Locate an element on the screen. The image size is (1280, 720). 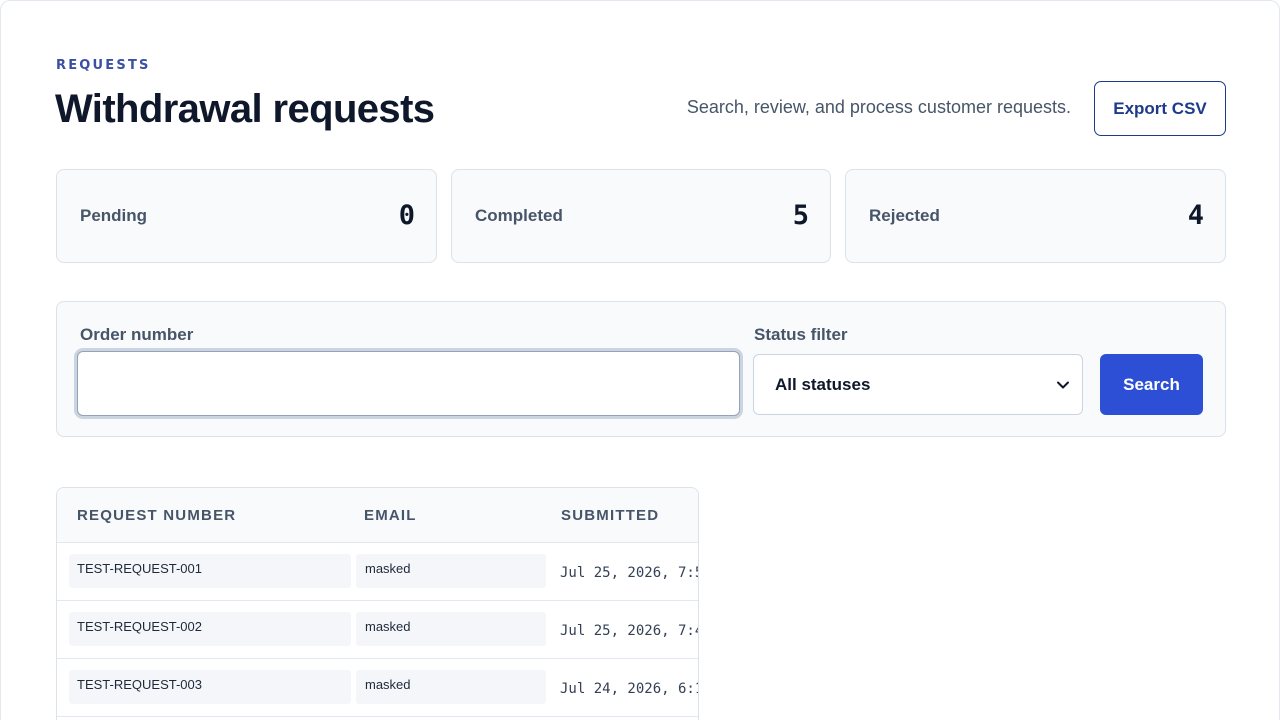
cell-request-number: TEST-REQUEST-002 is located at coordinates (139, 626).